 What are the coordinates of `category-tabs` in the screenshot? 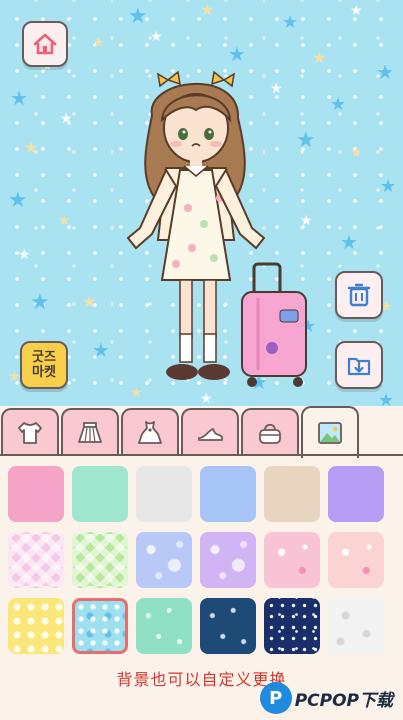 It's located at (201, 432).